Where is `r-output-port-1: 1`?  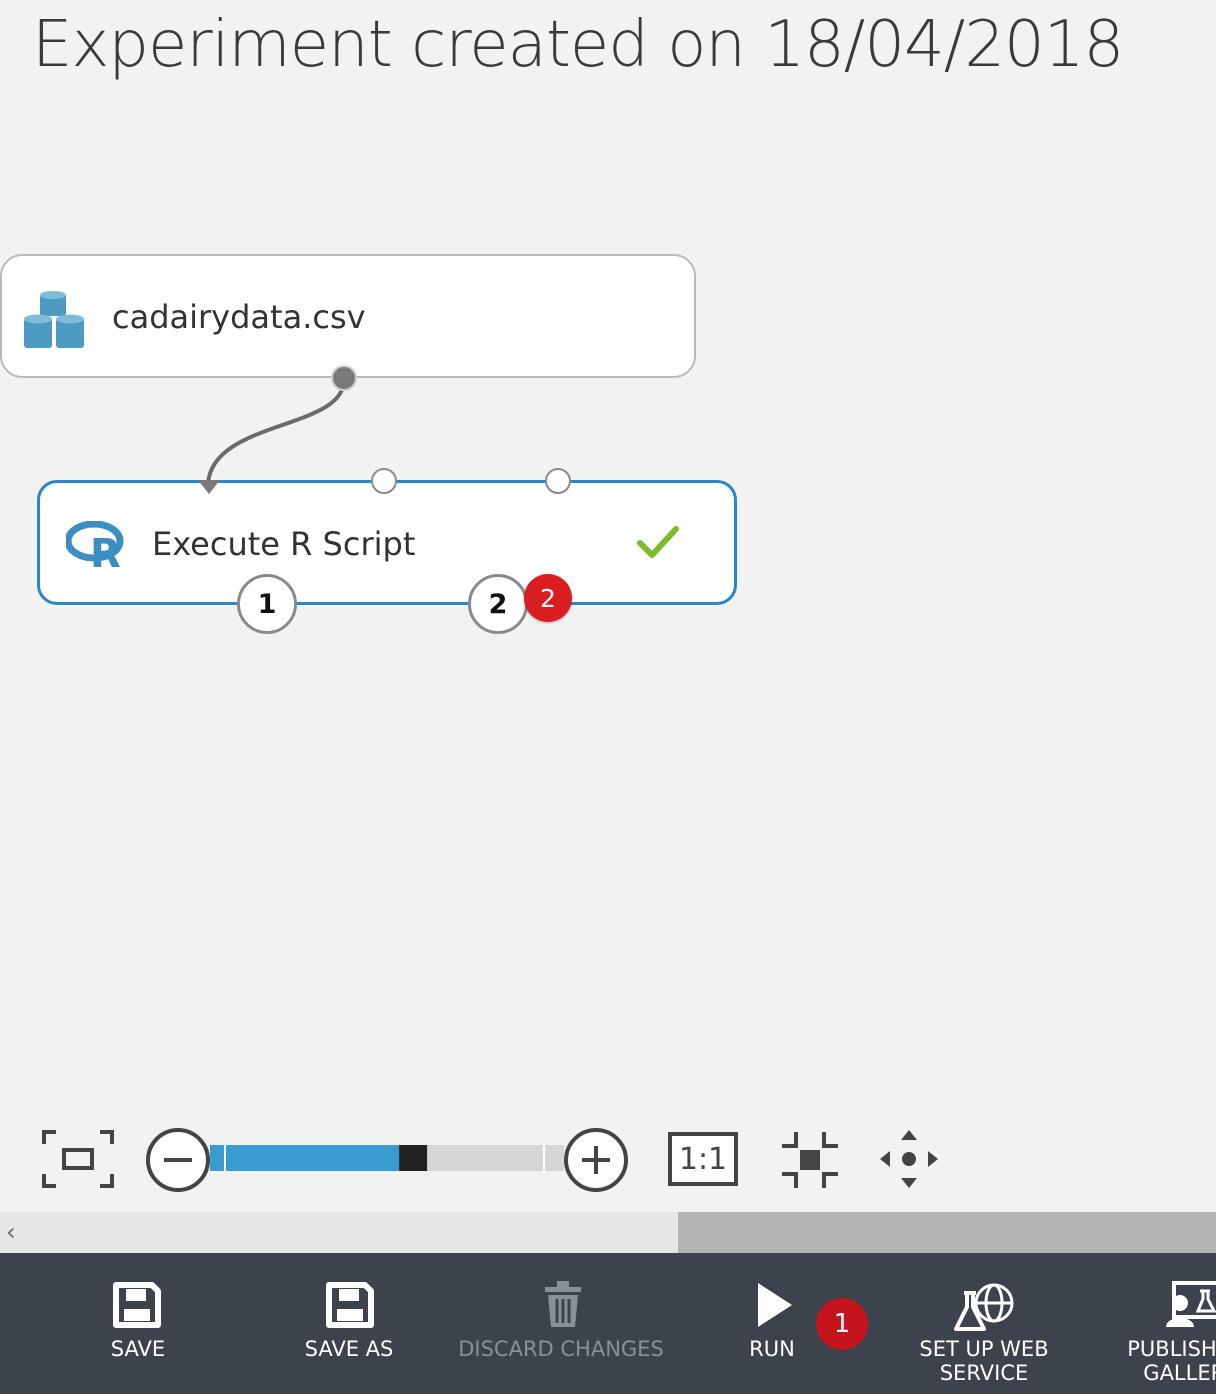 r-output-port-1: 1 is located at coordinates (267, 604).